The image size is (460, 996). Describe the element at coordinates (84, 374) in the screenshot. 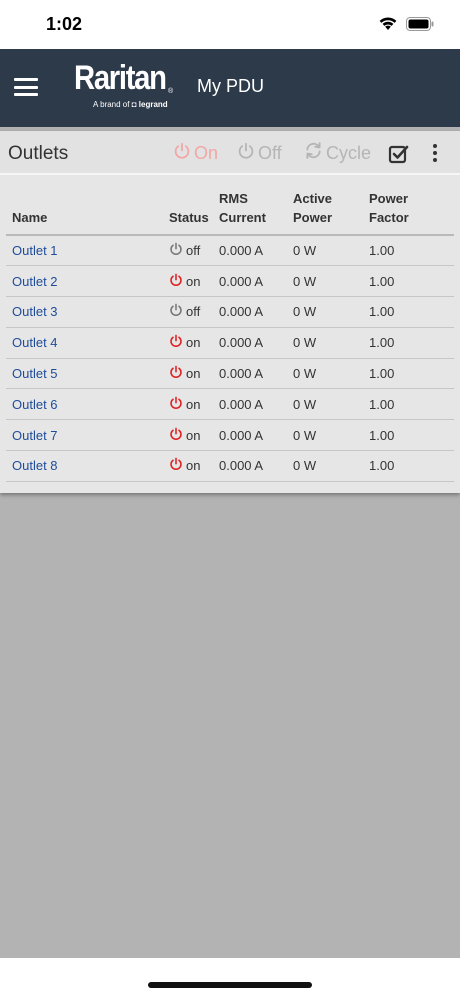

I see `outlet-name-link: Outlet 5` at that location.